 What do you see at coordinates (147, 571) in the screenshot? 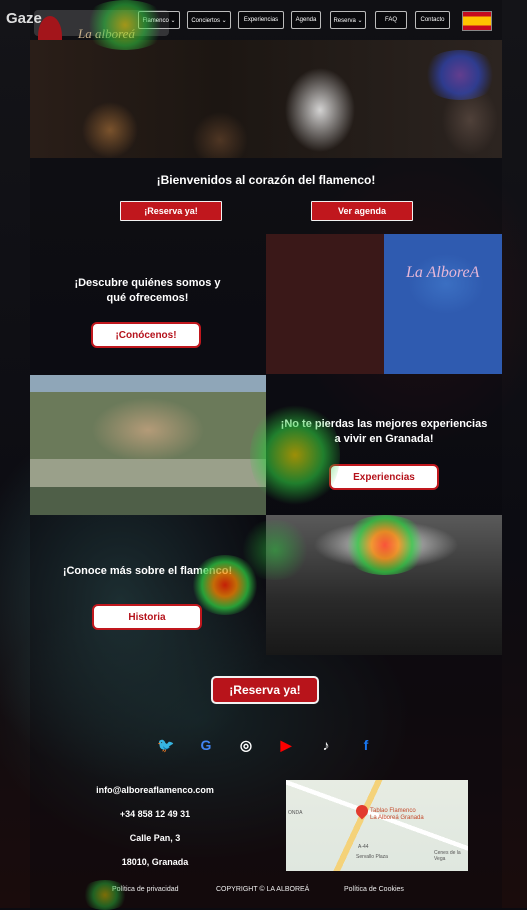
I see `history-text: ¡Conoce más sobre el flamenco!` at bounding box center [147, 571].